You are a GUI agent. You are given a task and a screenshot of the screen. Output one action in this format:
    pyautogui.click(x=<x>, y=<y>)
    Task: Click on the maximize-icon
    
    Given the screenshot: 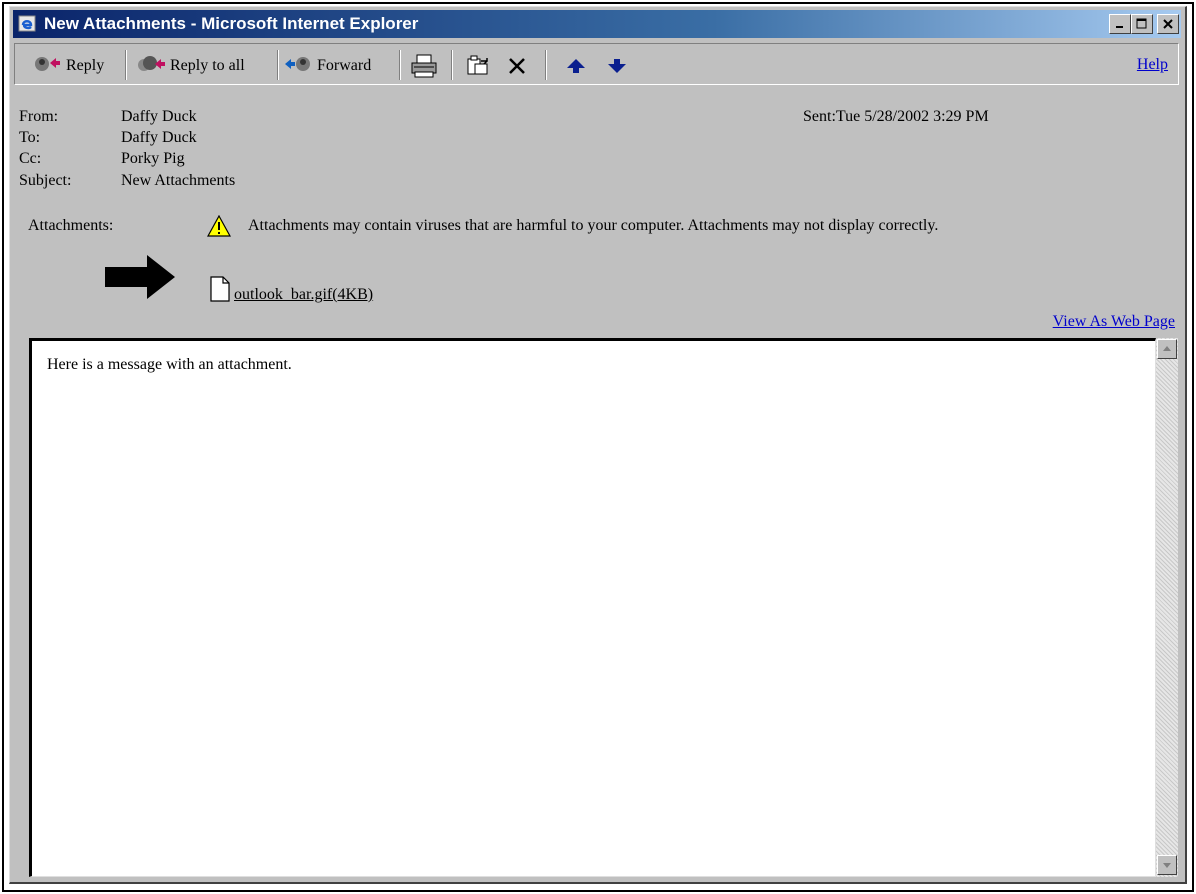 What is the action you would take?
    pyautogui.click(x=1141, y=23)
    